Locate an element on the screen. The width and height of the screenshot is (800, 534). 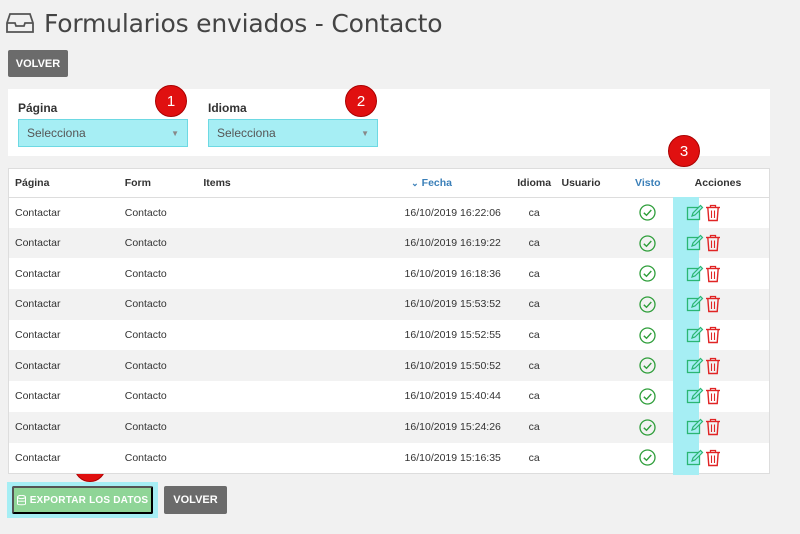
cell-fecha: 16/10/2019 15:24:26 is located at coordinates (452, 427).